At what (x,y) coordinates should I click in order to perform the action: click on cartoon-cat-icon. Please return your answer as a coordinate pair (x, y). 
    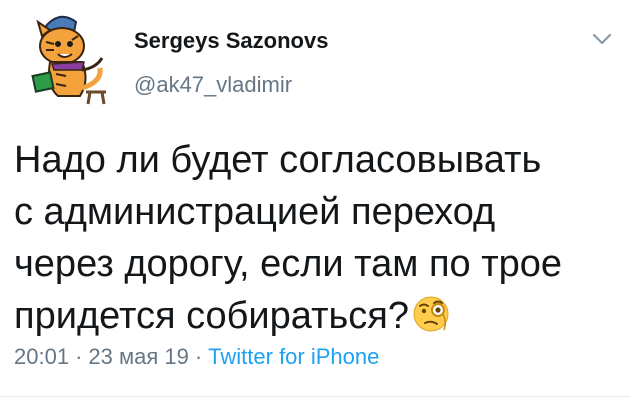
    Looking at the image, I should click on (68, 60).